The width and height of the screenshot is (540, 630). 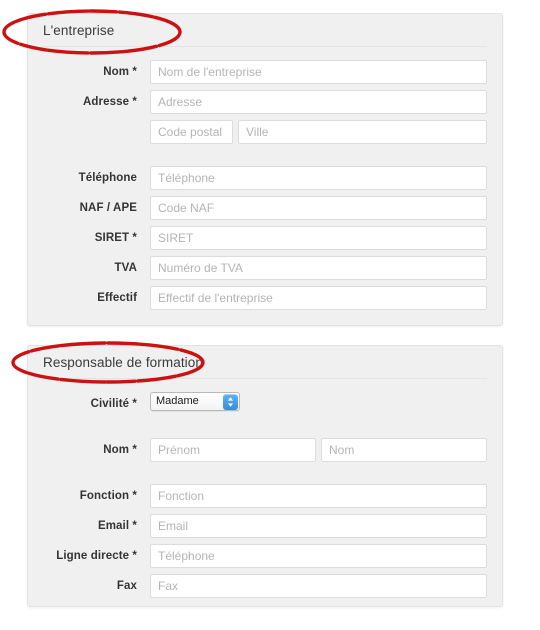 I want to click on civilite-selected-value: Madame, so click(x=177, y=401).